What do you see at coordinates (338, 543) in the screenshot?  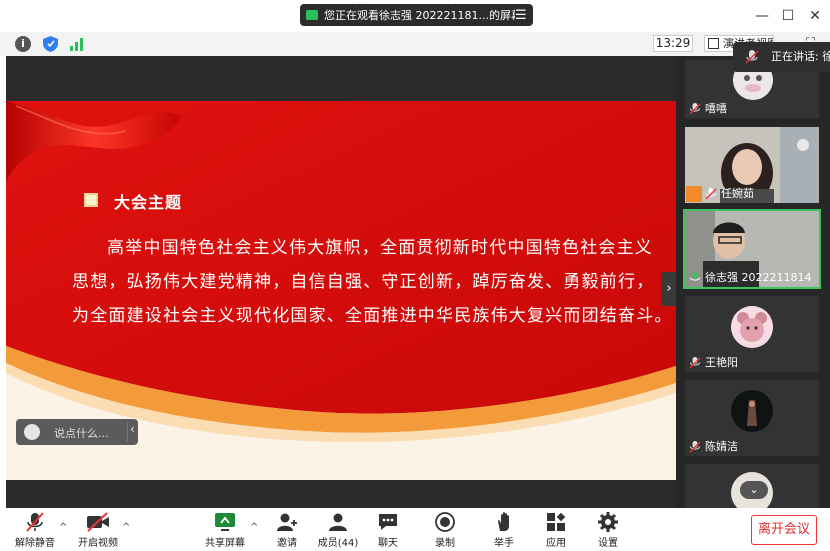 I see `members-label: 成员(44)` at bounding box center [338, 543].